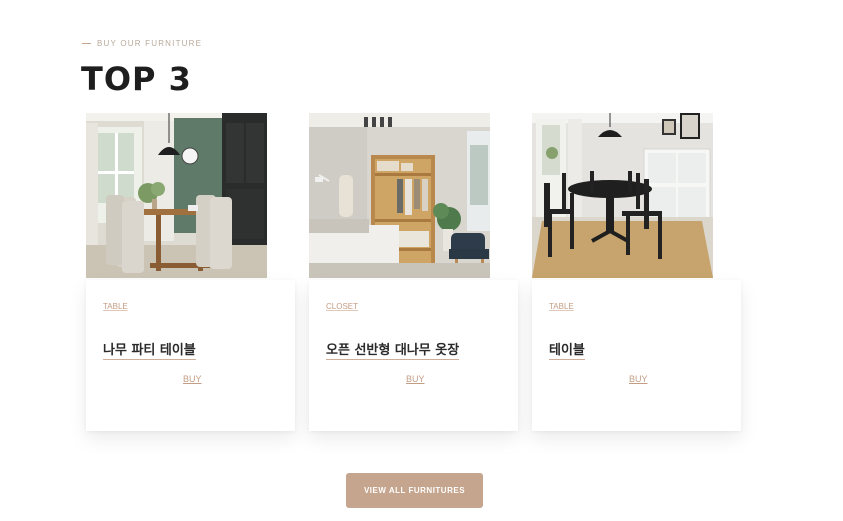 The image size is (843, 521). What do you see at coordinates (86, 43) in the screenshot?
I see `eyebrow-dash` at bounding box center [86, 43].